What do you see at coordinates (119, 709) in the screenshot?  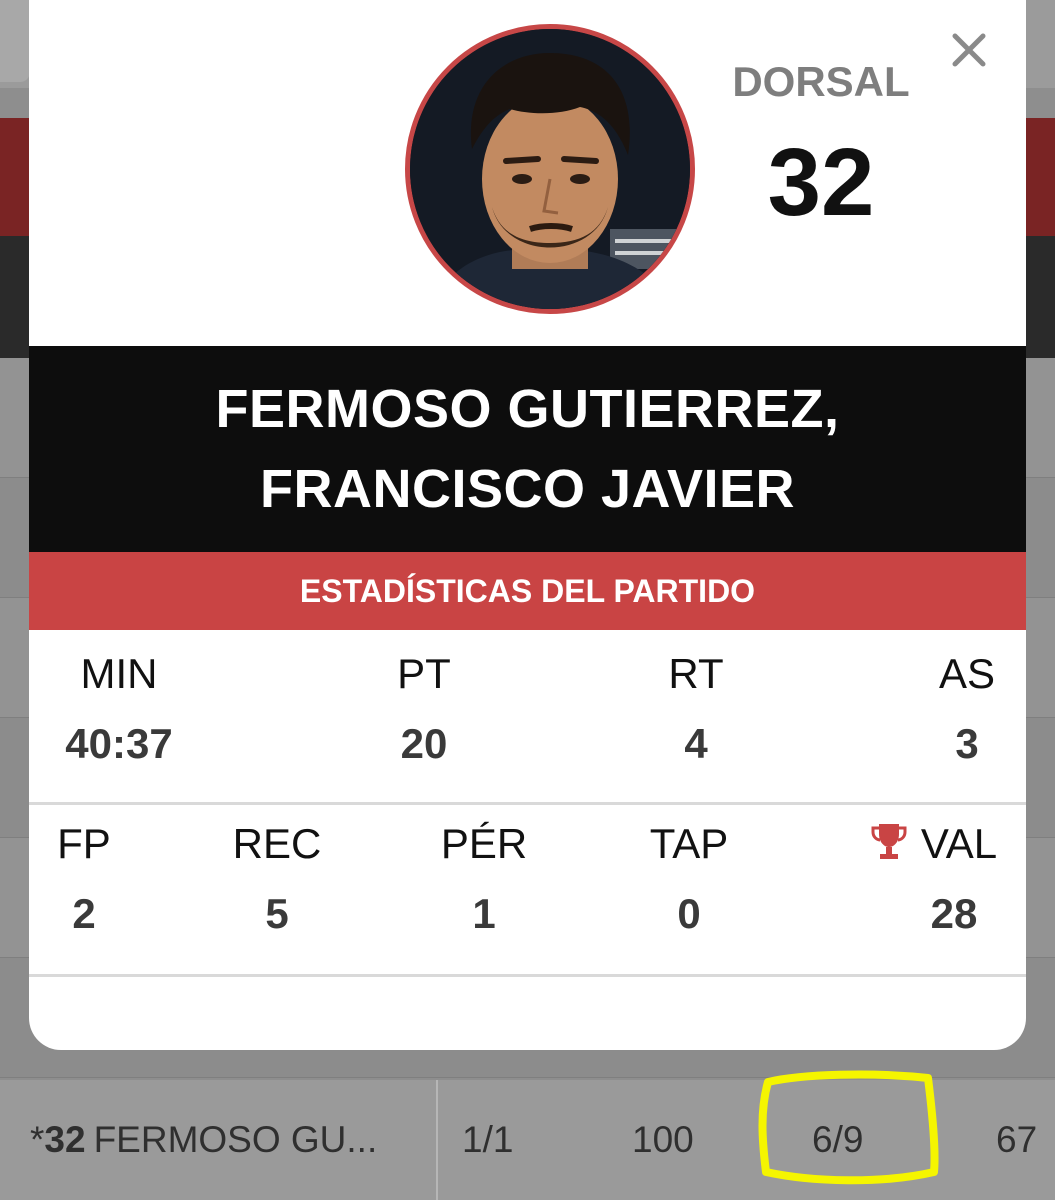 I see `stat-min: MIN 40:37` at bounding box center [119, 709].